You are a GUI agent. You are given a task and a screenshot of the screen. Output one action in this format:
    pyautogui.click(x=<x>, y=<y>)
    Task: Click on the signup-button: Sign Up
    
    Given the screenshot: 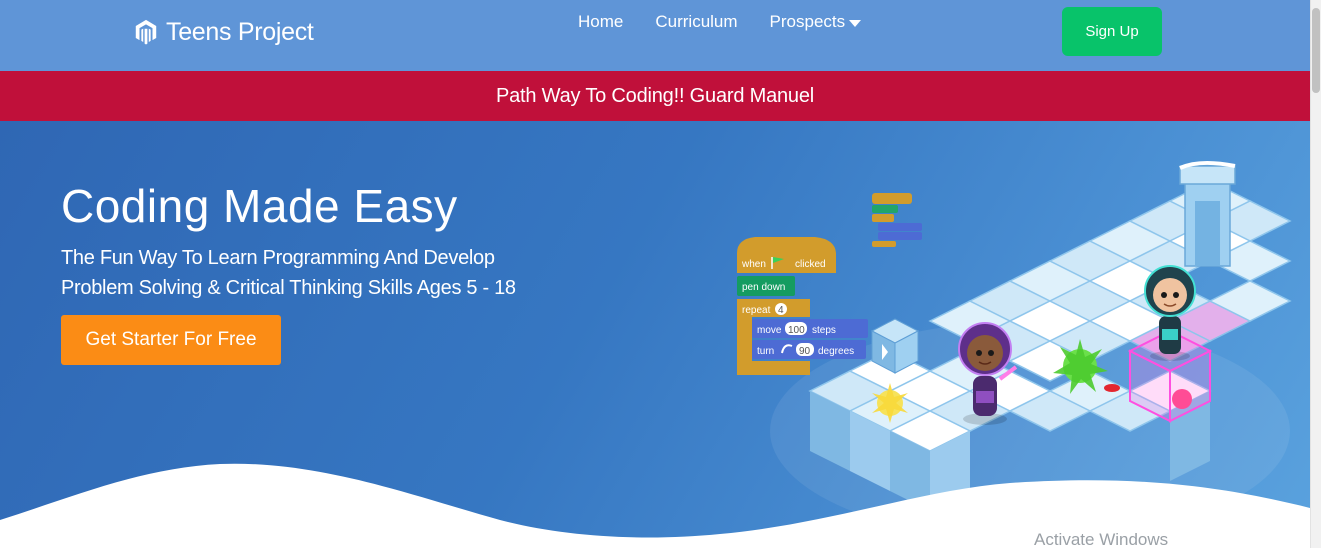 What is the action you would take?
    pyautogui.click(x=1112, y=31)
    